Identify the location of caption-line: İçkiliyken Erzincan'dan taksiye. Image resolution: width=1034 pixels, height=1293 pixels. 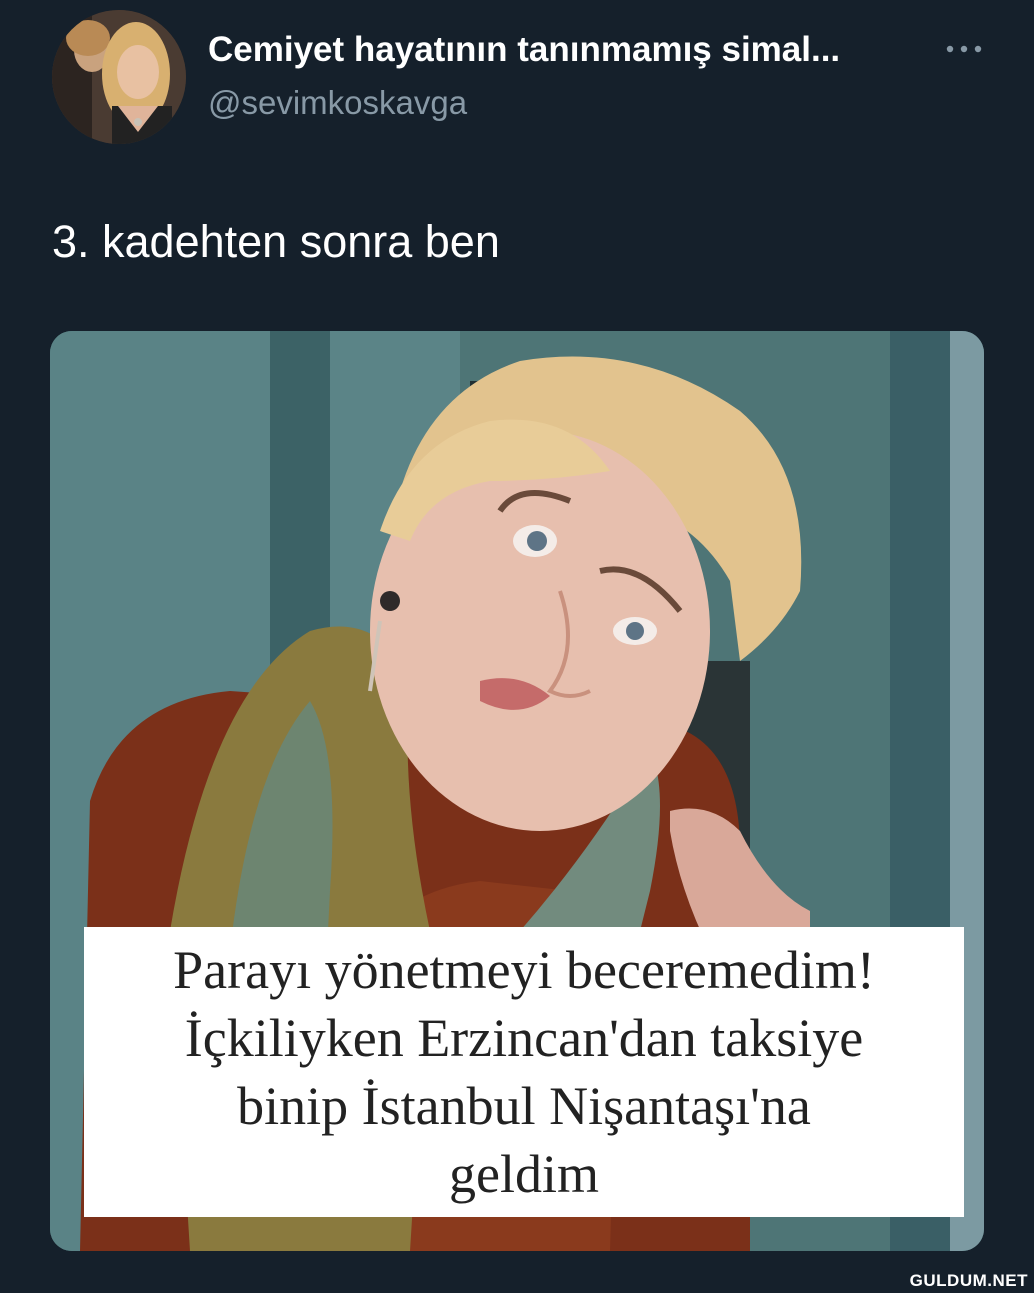
(524, 1038).